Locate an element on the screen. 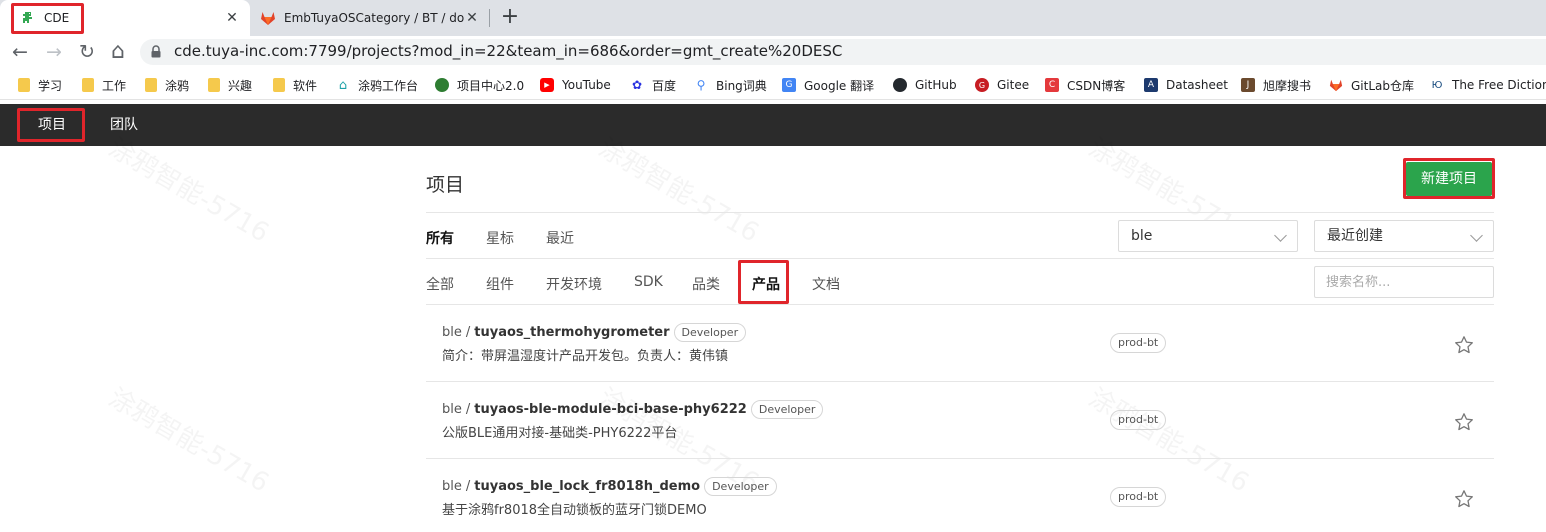 This screenshot has height=532, width=1546. project-namespace: ble is located at coordinates (452, 486).